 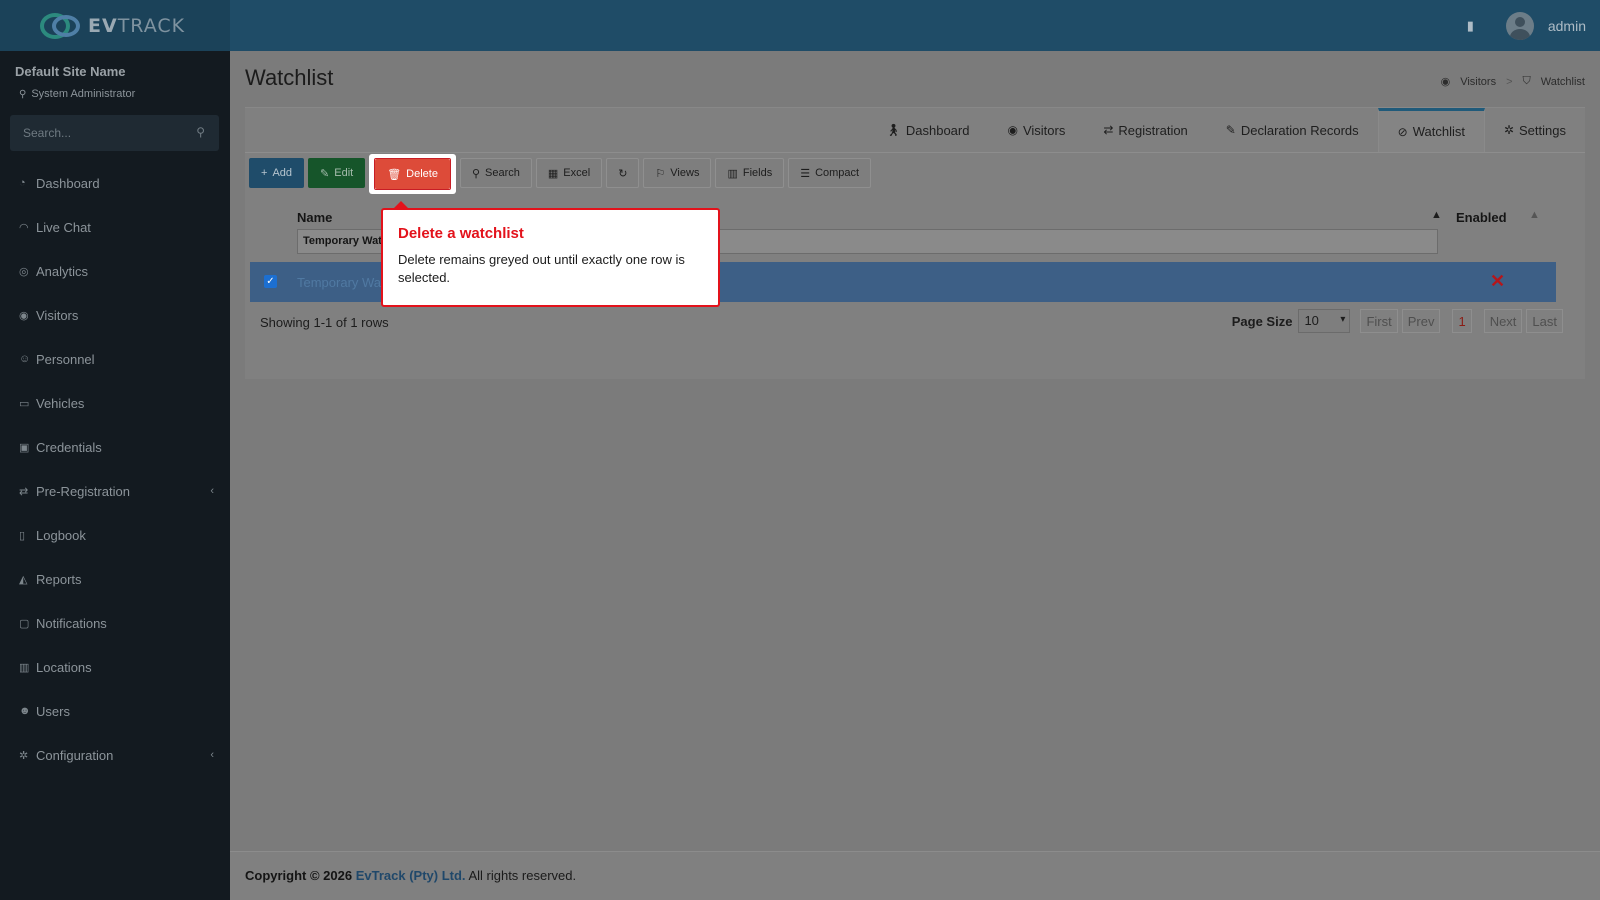 What do you see at coordinates (282, 173) in the screenshot?
I see `add-label: Add` at bounding box center [282, 173].